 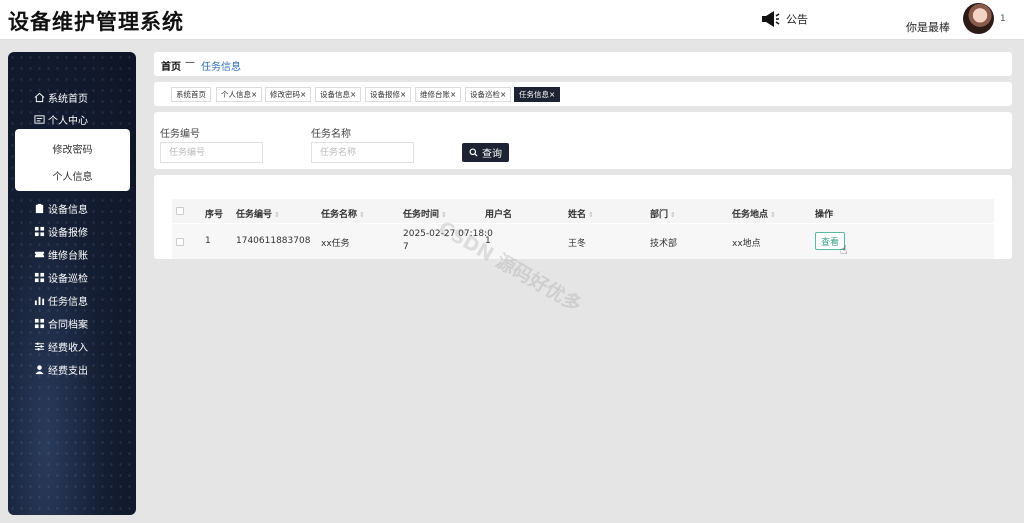 I want to click on sidebar-item-label: 合同档案, so click(x=68, y=325).